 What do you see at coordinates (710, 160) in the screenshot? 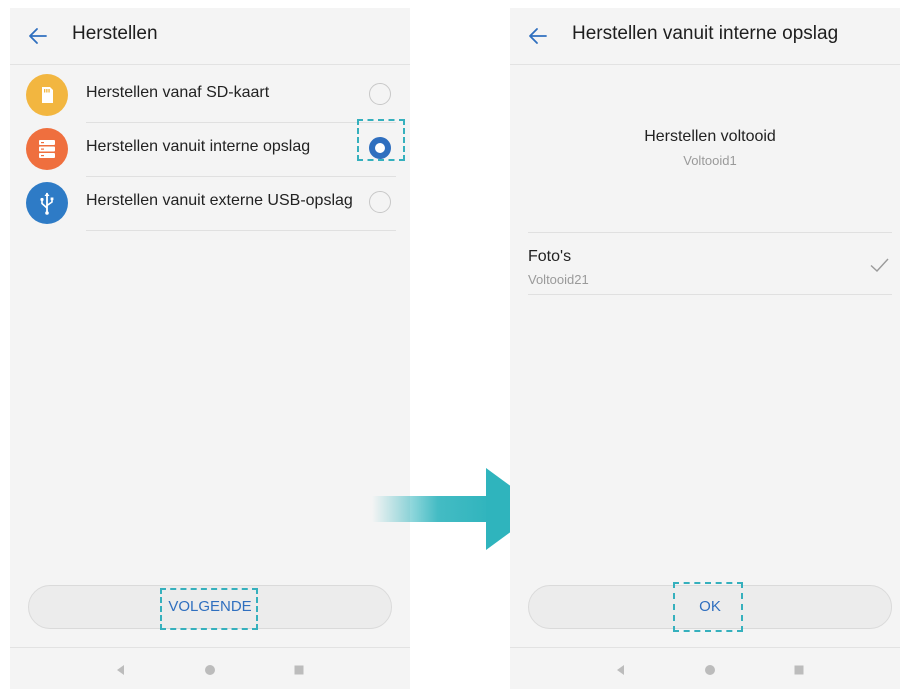
I see `status-subtitle: Voltooid1` at bounding box center [710, 160].